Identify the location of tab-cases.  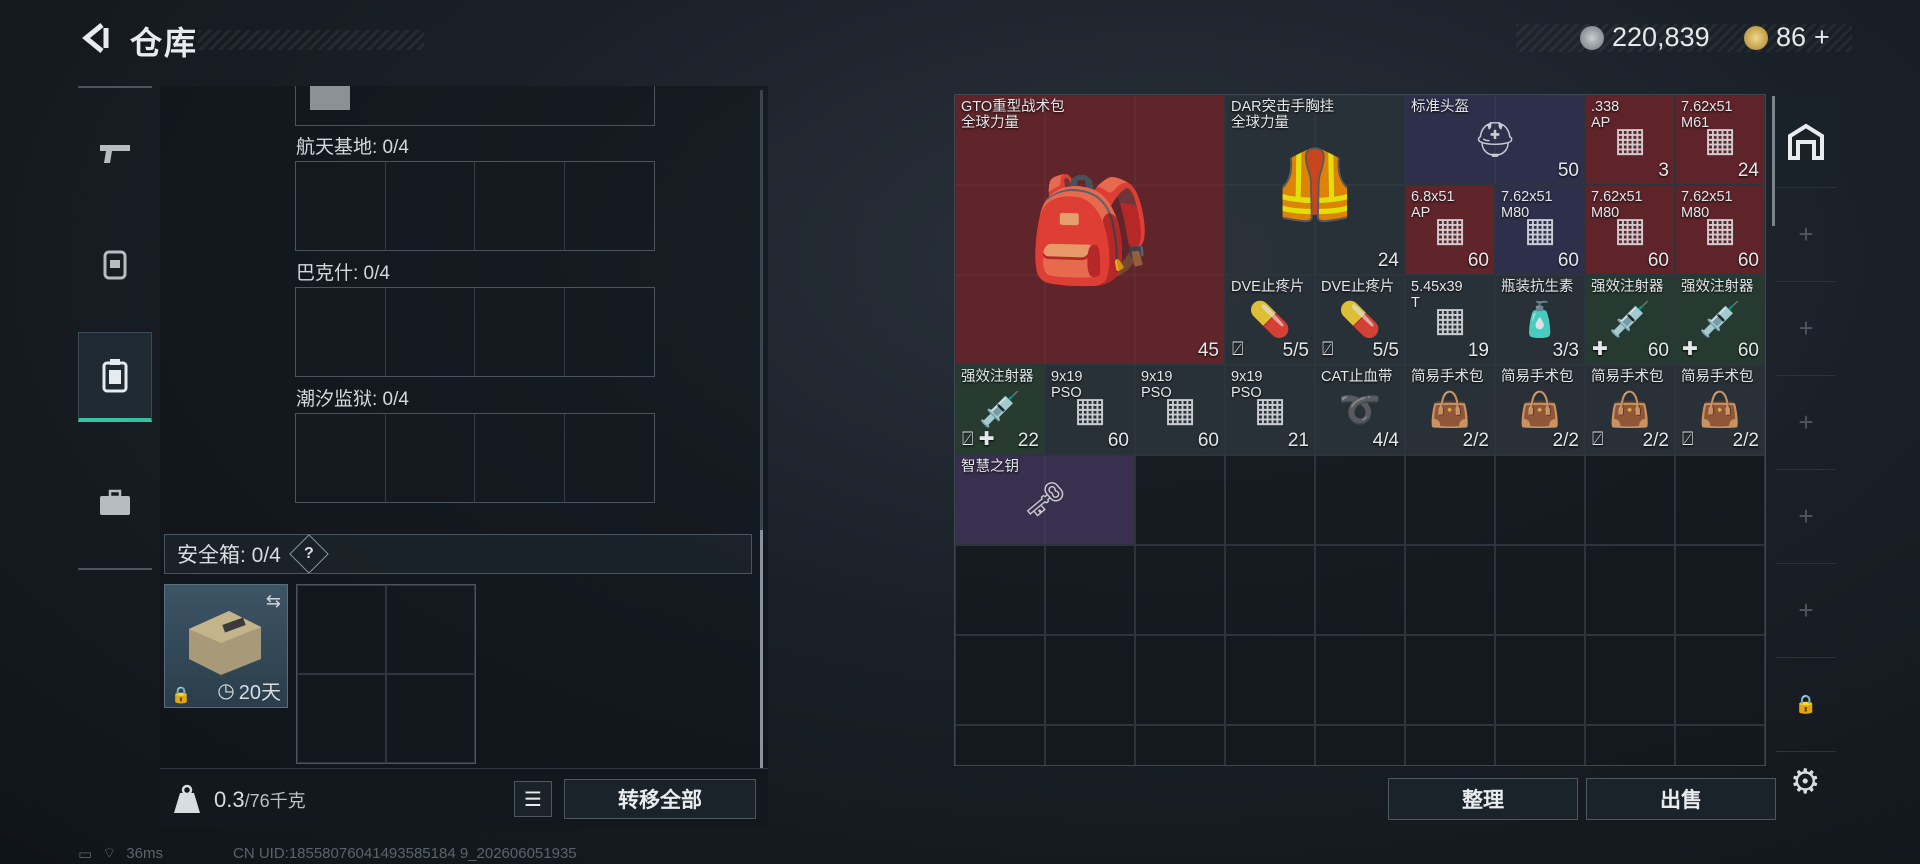
(115, 503).